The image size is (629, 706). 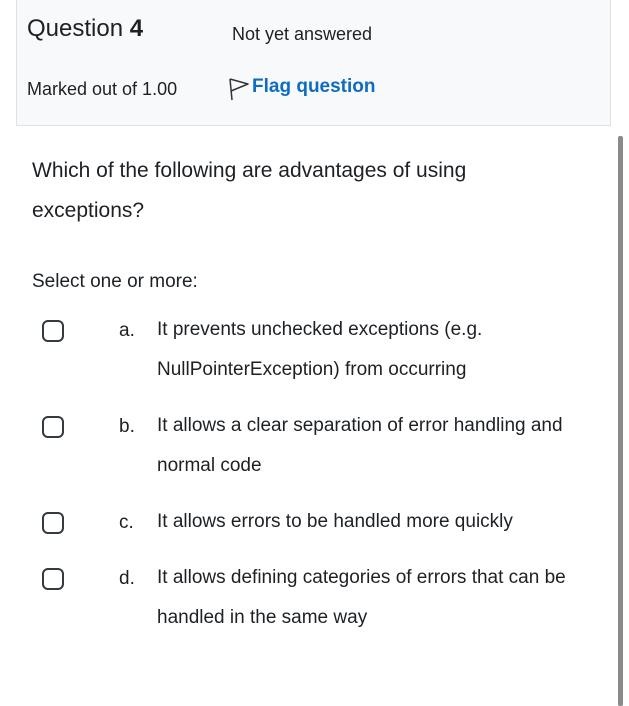 What do you see at coordinates (127, 578) in the screenshot?
I see `option-d-letter: d.` at bounding box center [127, 578].